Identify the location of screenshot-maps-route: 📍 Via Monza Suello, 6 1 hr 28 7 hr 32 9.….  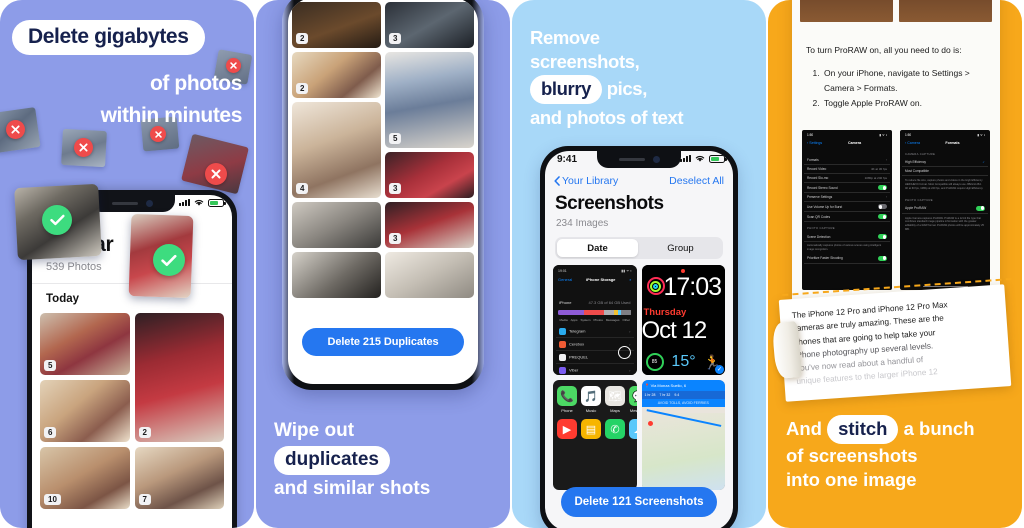
(683, 435).